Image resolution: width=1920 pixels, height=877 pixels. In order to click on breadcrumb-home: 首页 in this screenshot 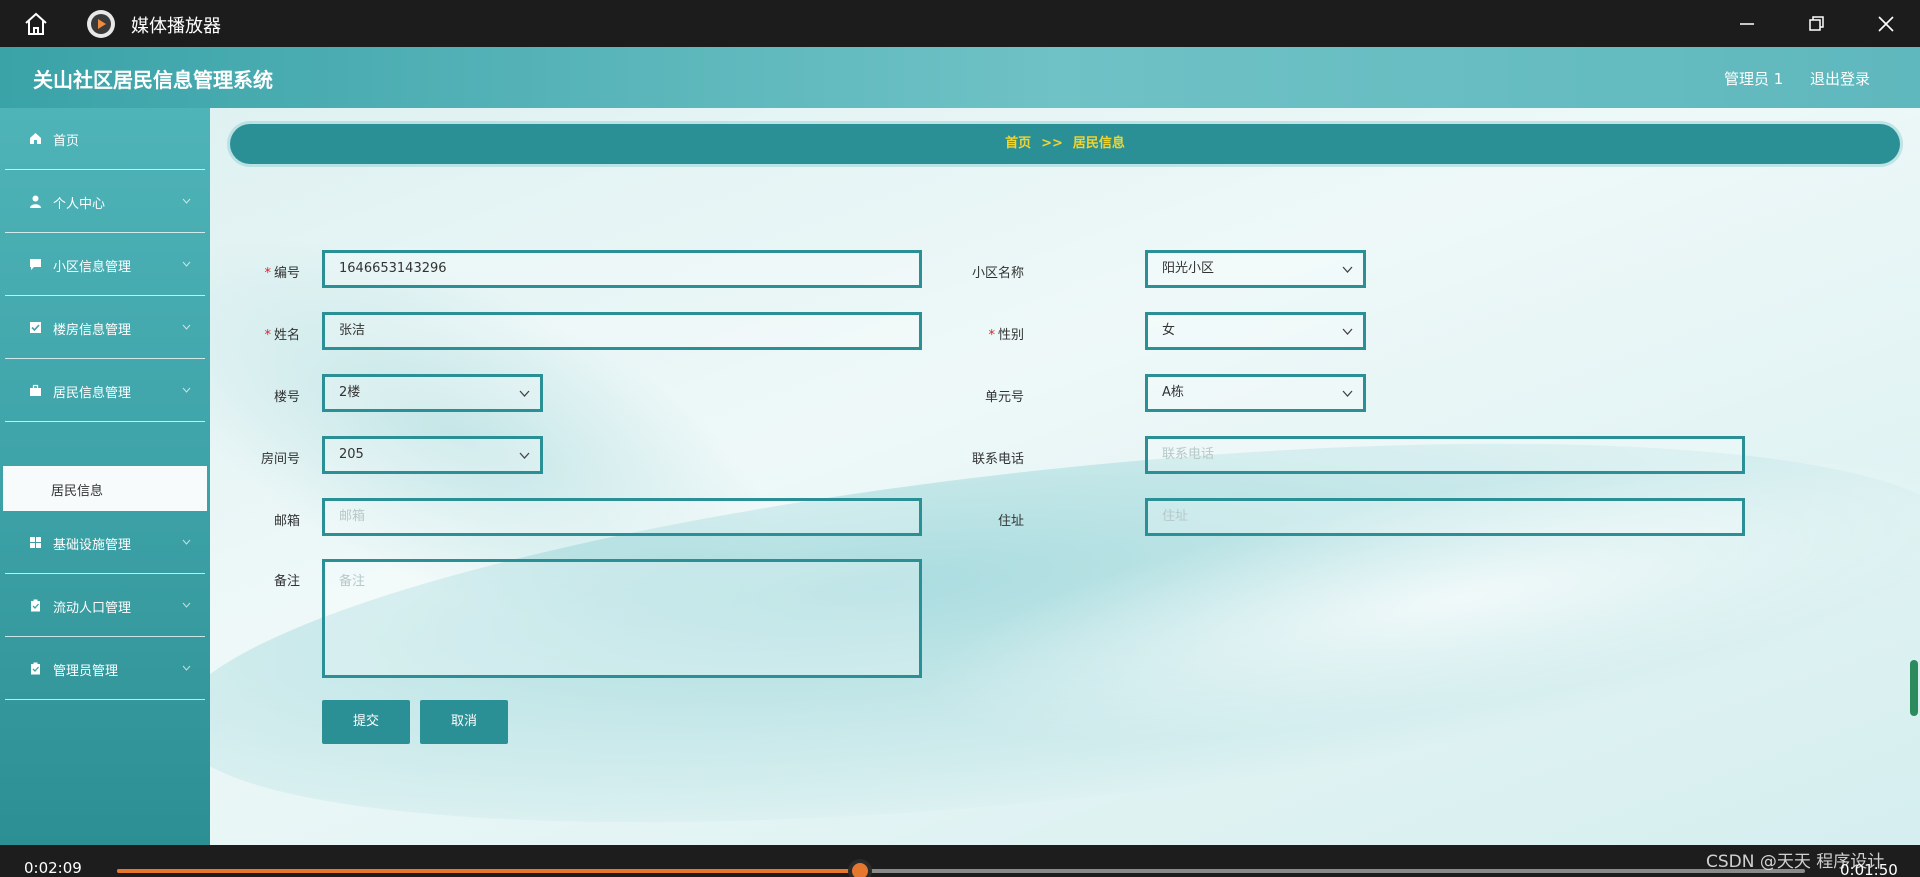, I will do `click(1018, 143)`.